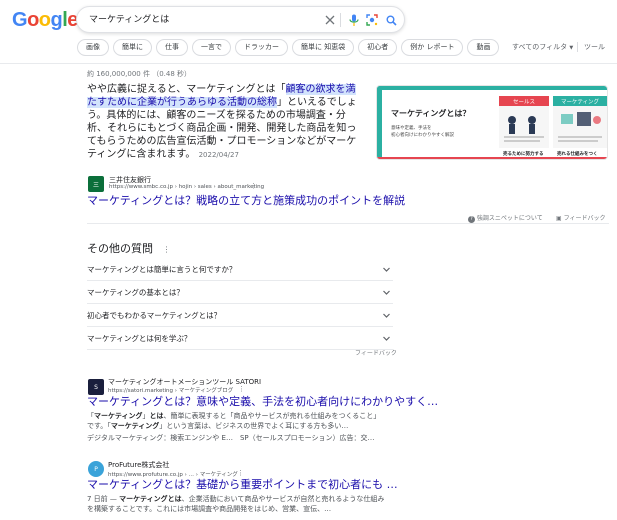 This screenshot has width=617, height=520. What do you see at coordinates (584, 218) in the screenshot?
I see `feedback-label: フィードバック` at bounding box center [584, 218].